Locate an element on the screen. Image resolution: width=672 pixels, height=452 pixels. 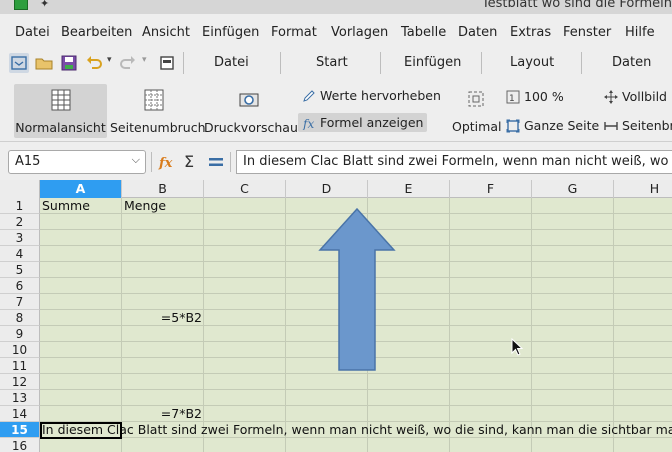
equals-icon is located at coordinates (216, 162).